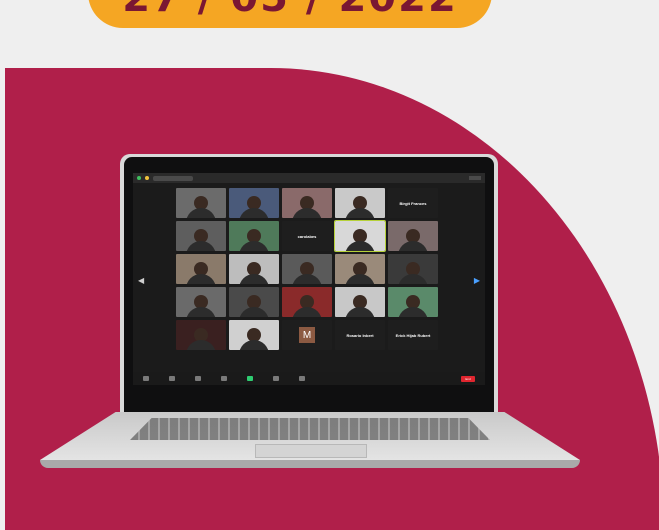  I want to click on reactions-icon, so click(302, 378).